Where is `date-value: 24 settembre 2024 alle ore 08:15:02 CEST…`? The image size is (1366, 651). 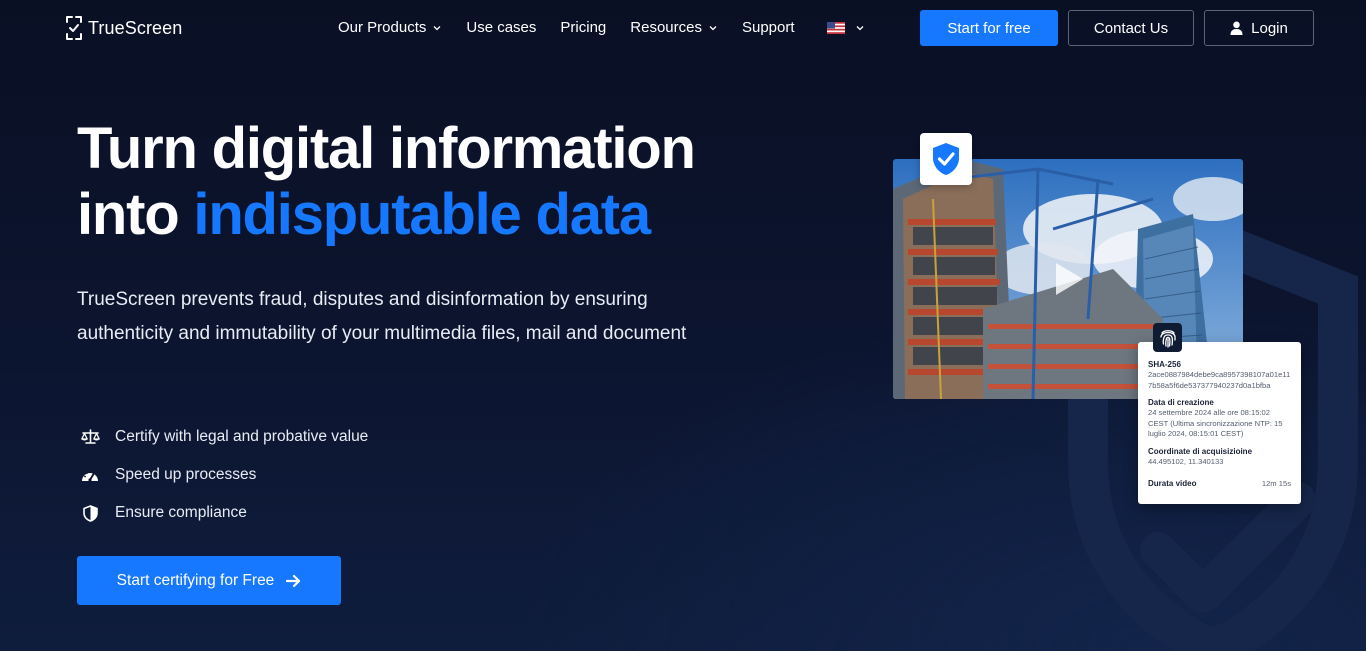
date-value: 24 settembre 2024 alle ore 08:15:02 CEST… is located at coordinates (1215, 423).